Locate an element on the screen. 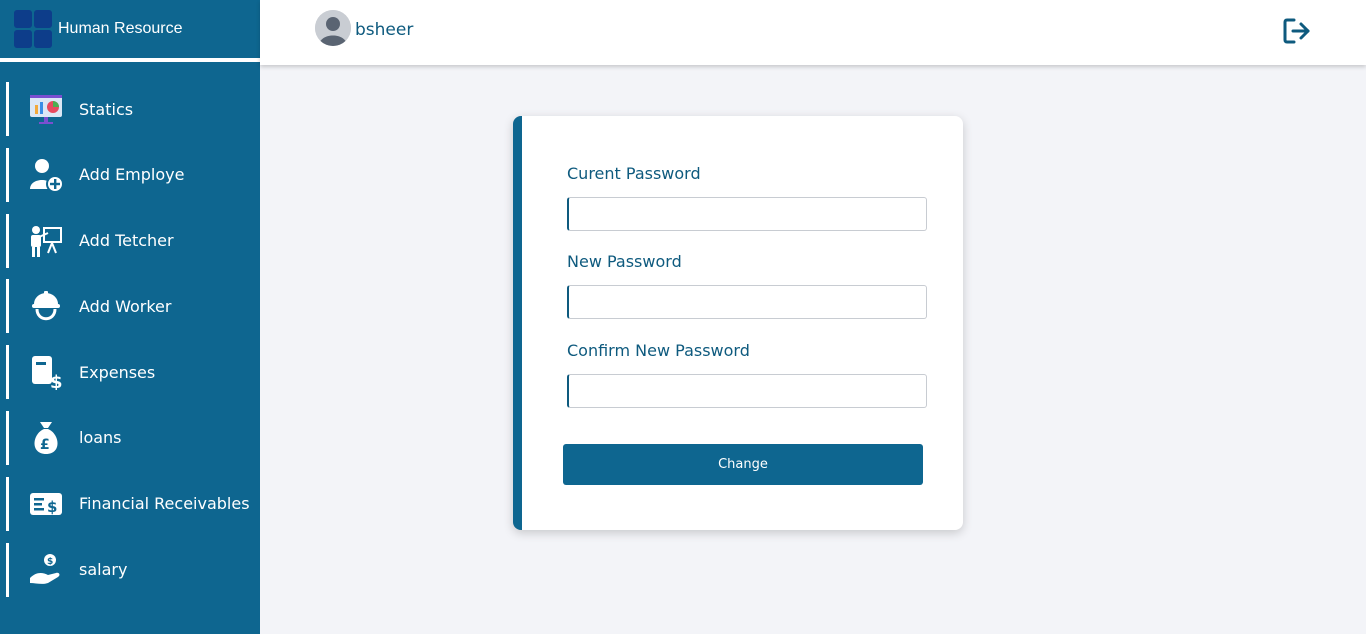 The height and width of the screenshot is (634, 1366). brand-header: Human Resource is located at coordinates (130, 31).